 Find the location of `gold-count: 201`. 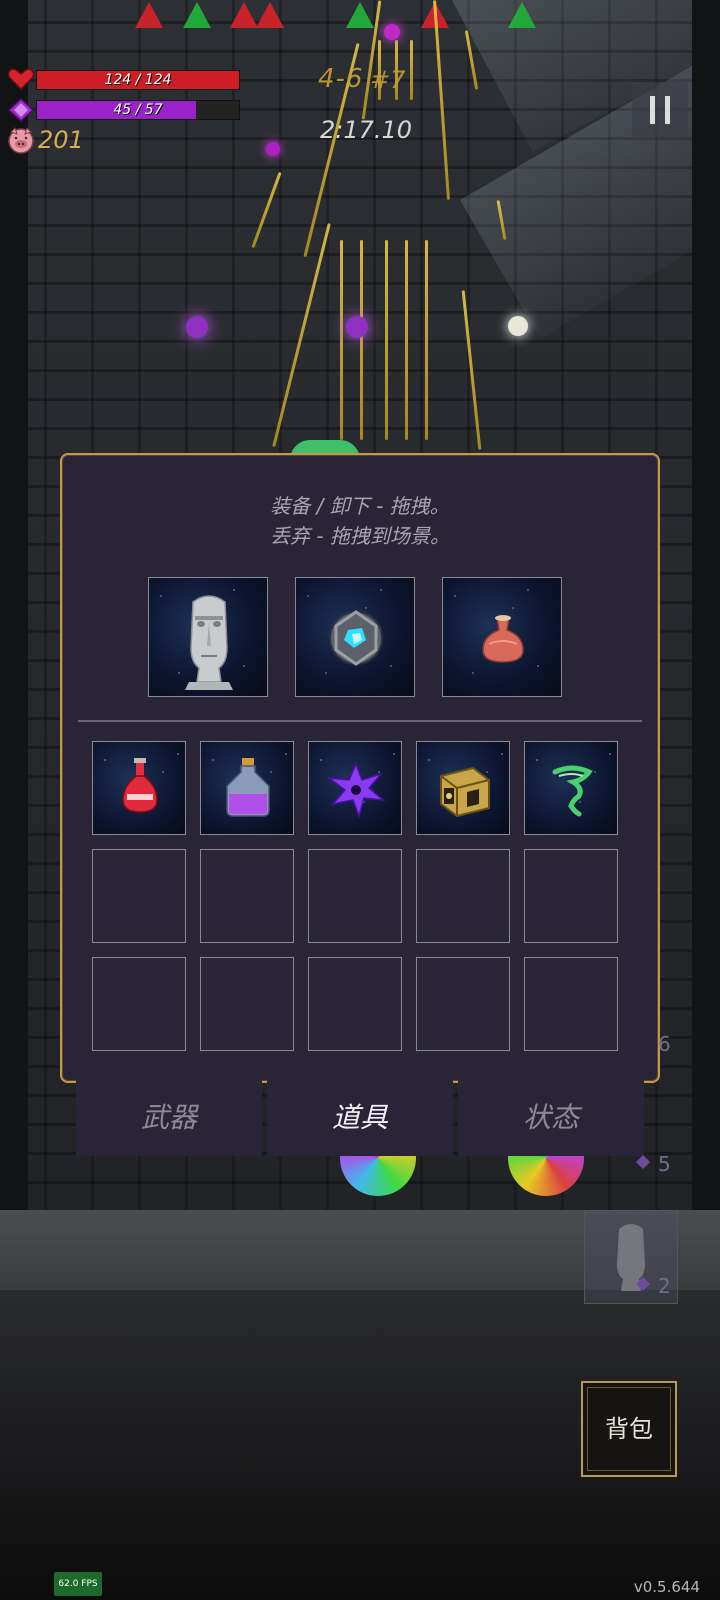

gold-count: 201 is located at coordinates (61, 140).